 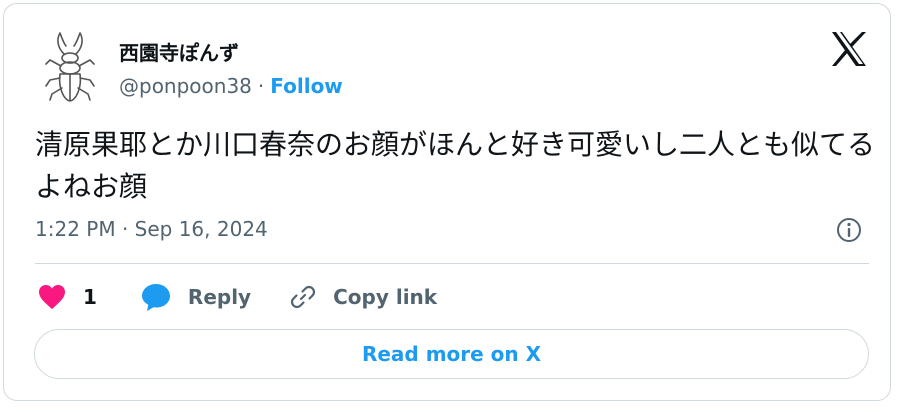 I want to click on reply-label: Reply, so click(x=219, y=297).